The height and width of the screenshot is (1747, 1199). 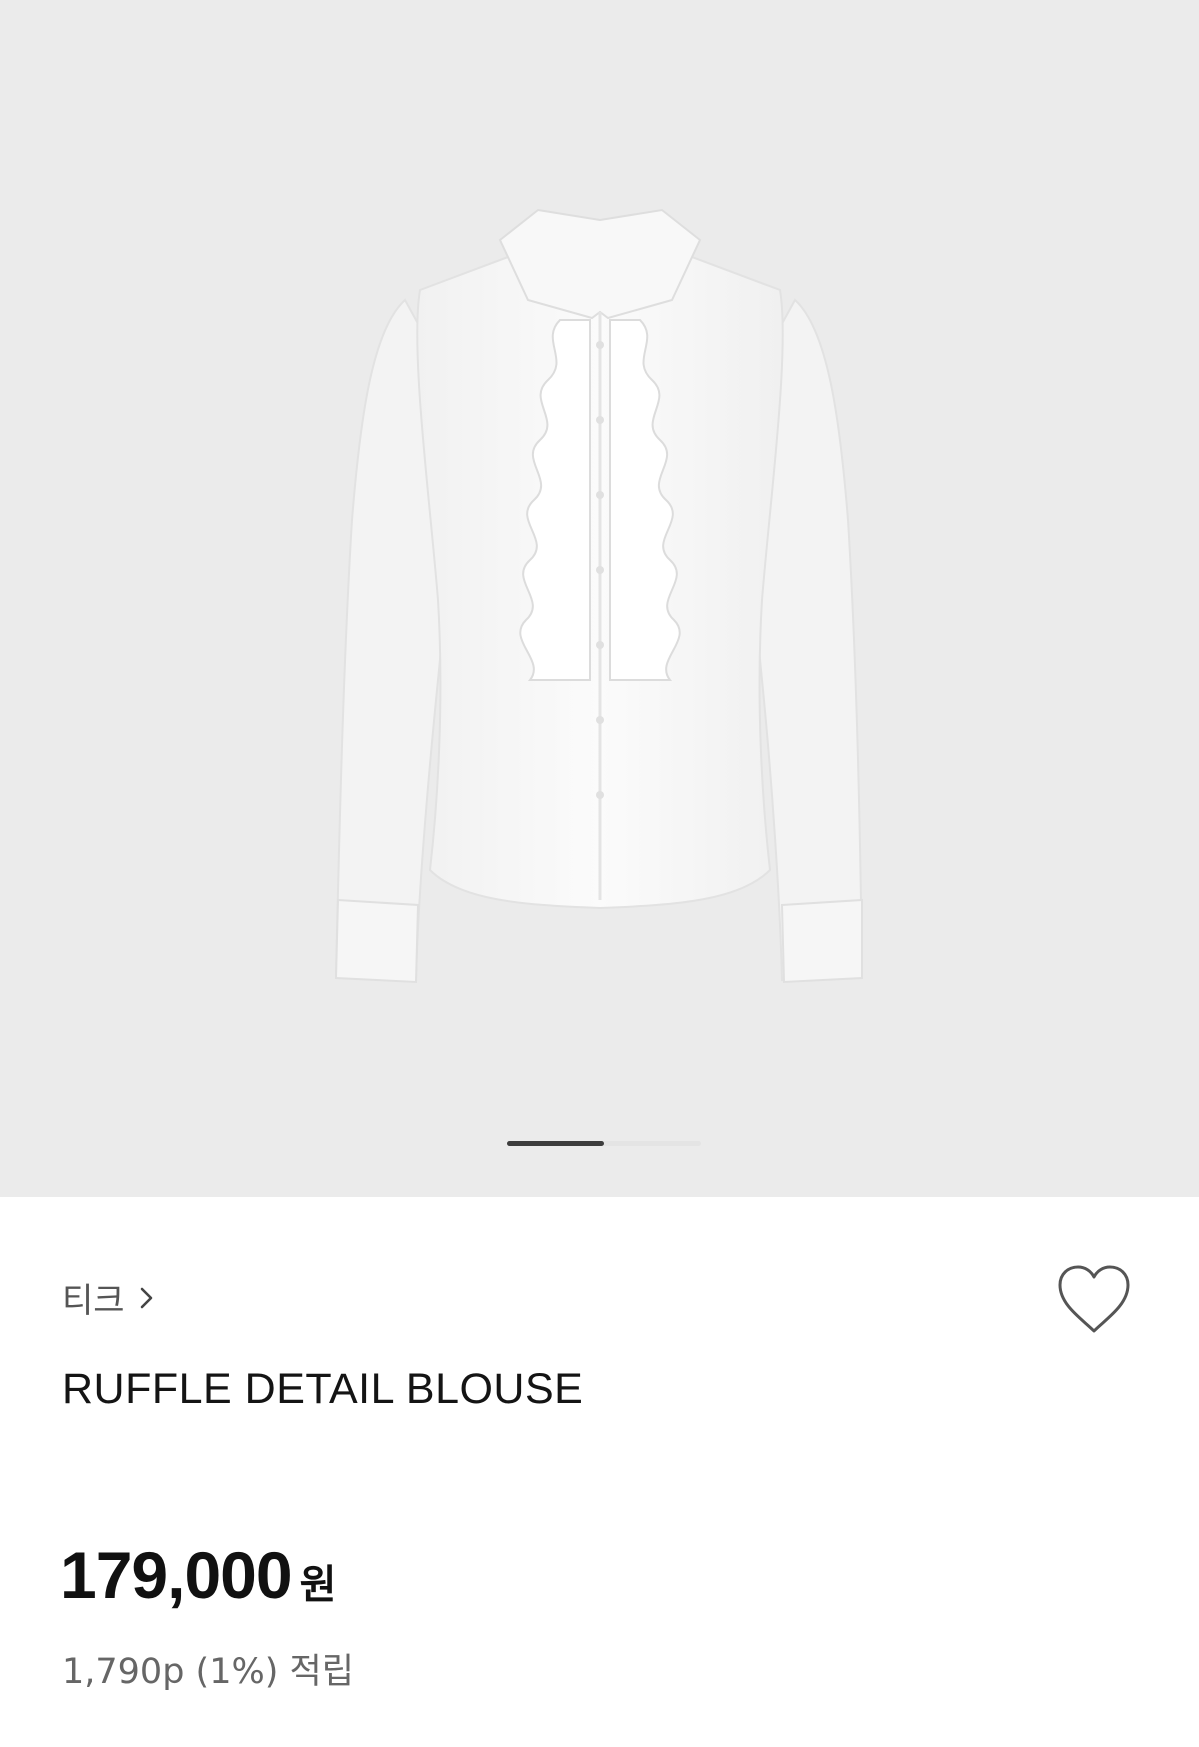 What do you see at coordinates (323, 1389) in the screenshot?
I see `product-name: RUFFLE DETAIL BLOUSE` at bounding box center [323, 1389].